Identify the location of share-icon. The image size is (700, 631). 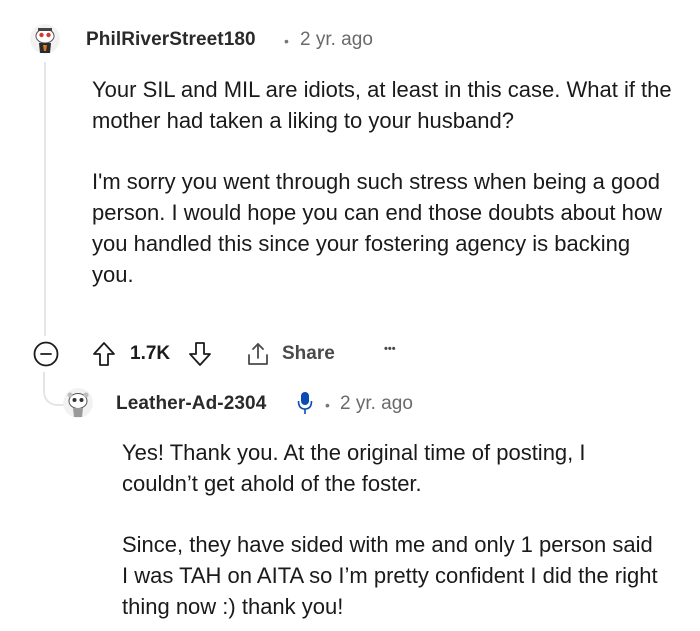
(258, 354).